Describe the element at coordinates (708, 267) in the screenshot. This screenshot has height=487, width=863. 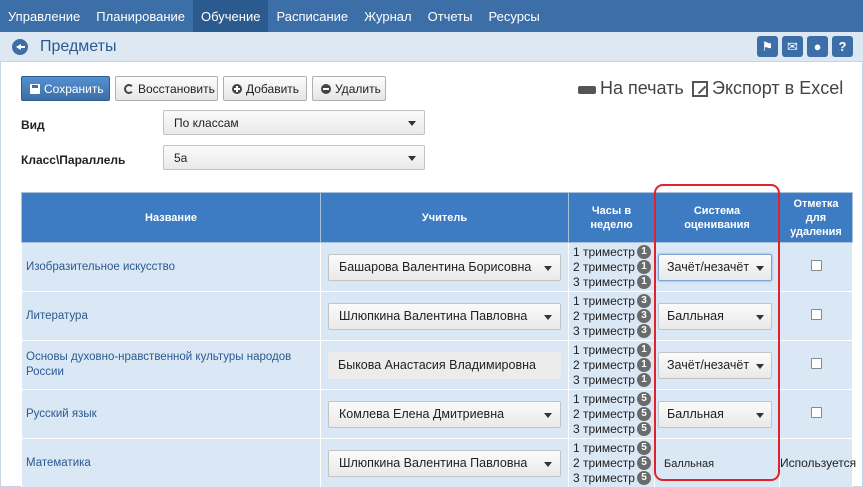
I see `grading-value: Зачёт/незачёт` at that location.